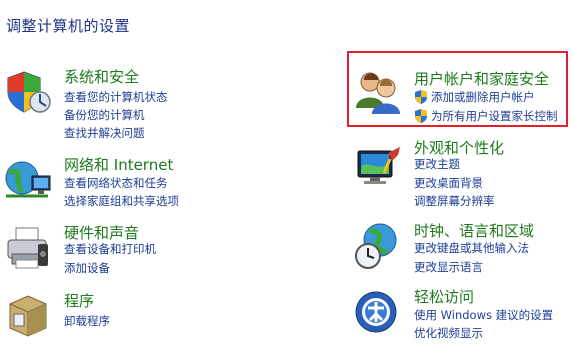  What do you see at coordinates (104, 133) in the screenshot?
I see `link-find-fix-problems: 查找并解决问题` at bounding box center [104, 133].